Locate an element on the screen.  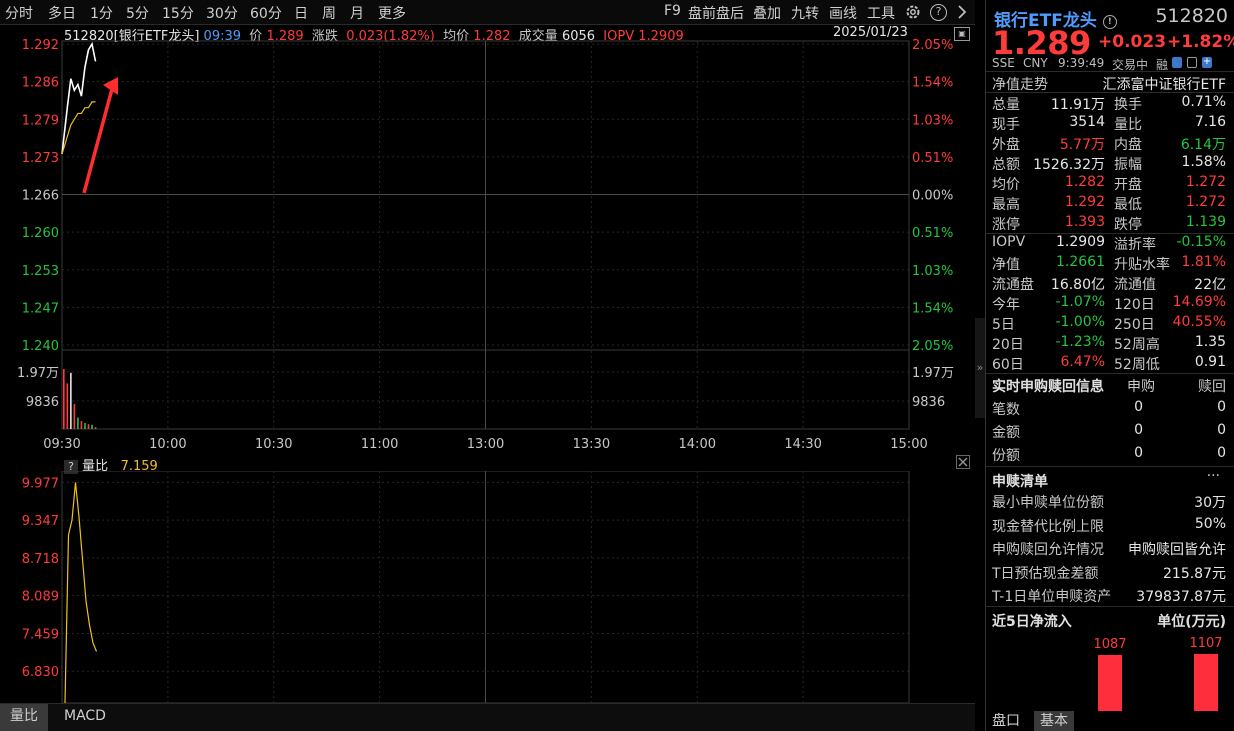
sub-redeem-col-redeem: 赎回 is located at coordinates (1212, 387).